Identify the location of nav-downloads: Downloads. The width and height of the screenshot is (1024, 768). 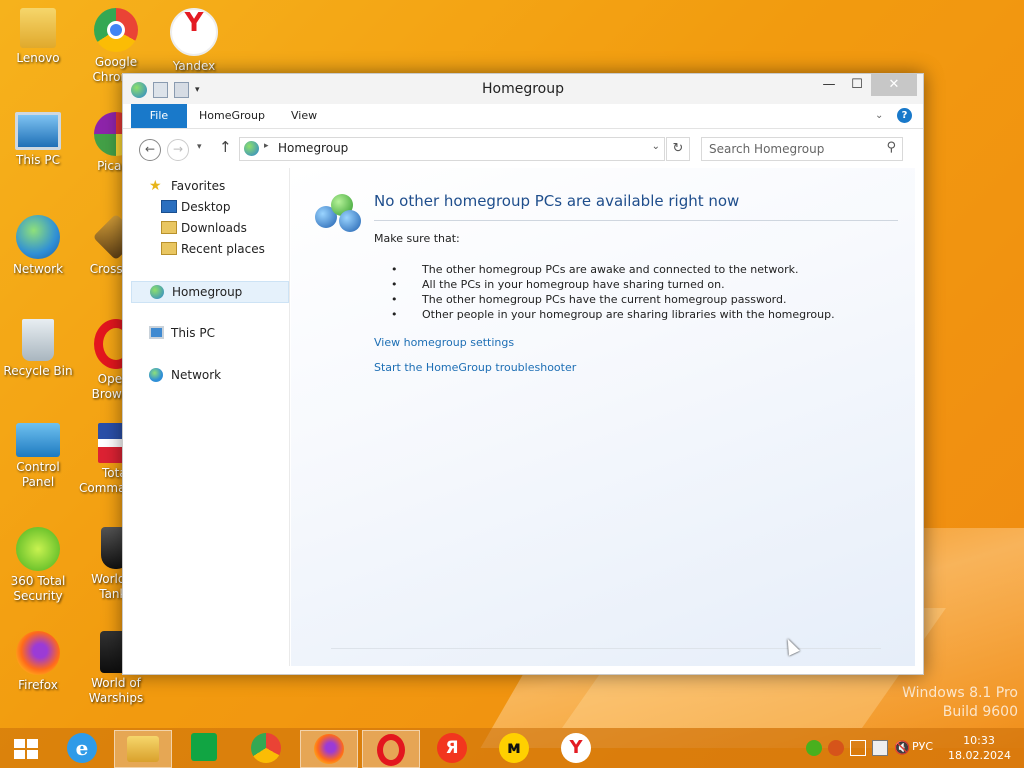
(209, 228).